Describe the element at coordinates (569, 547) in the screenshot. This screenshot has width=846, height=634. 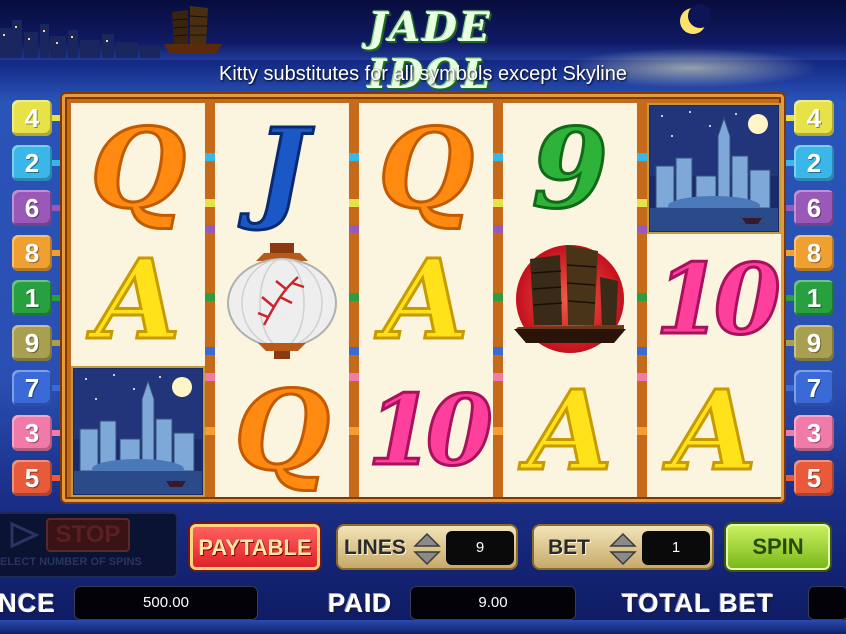
I see `bet-label: BET` at that location.